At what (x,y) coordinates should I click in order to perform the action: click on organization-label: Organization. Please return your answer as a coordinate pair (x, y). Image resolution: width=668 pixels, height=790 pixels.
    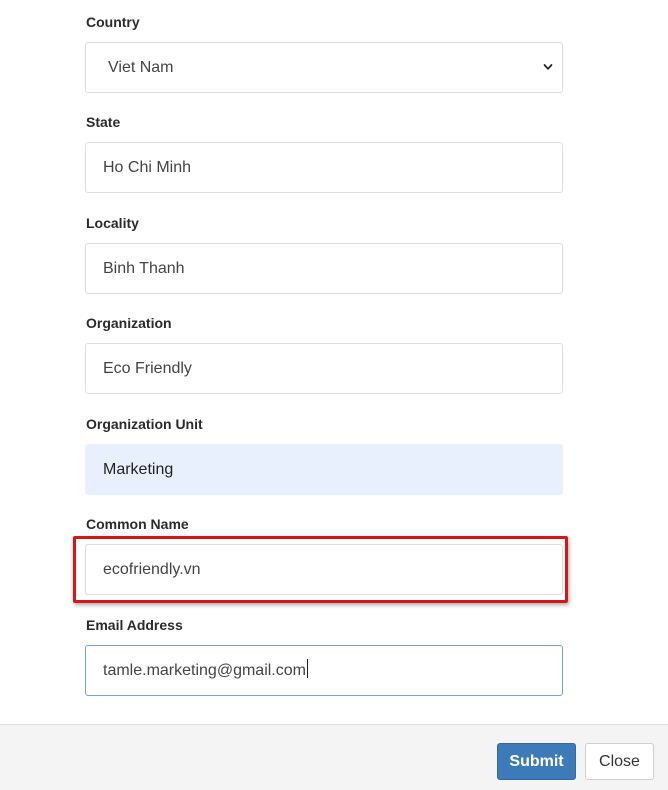
    Looking at the image, I should click on (129, 323).